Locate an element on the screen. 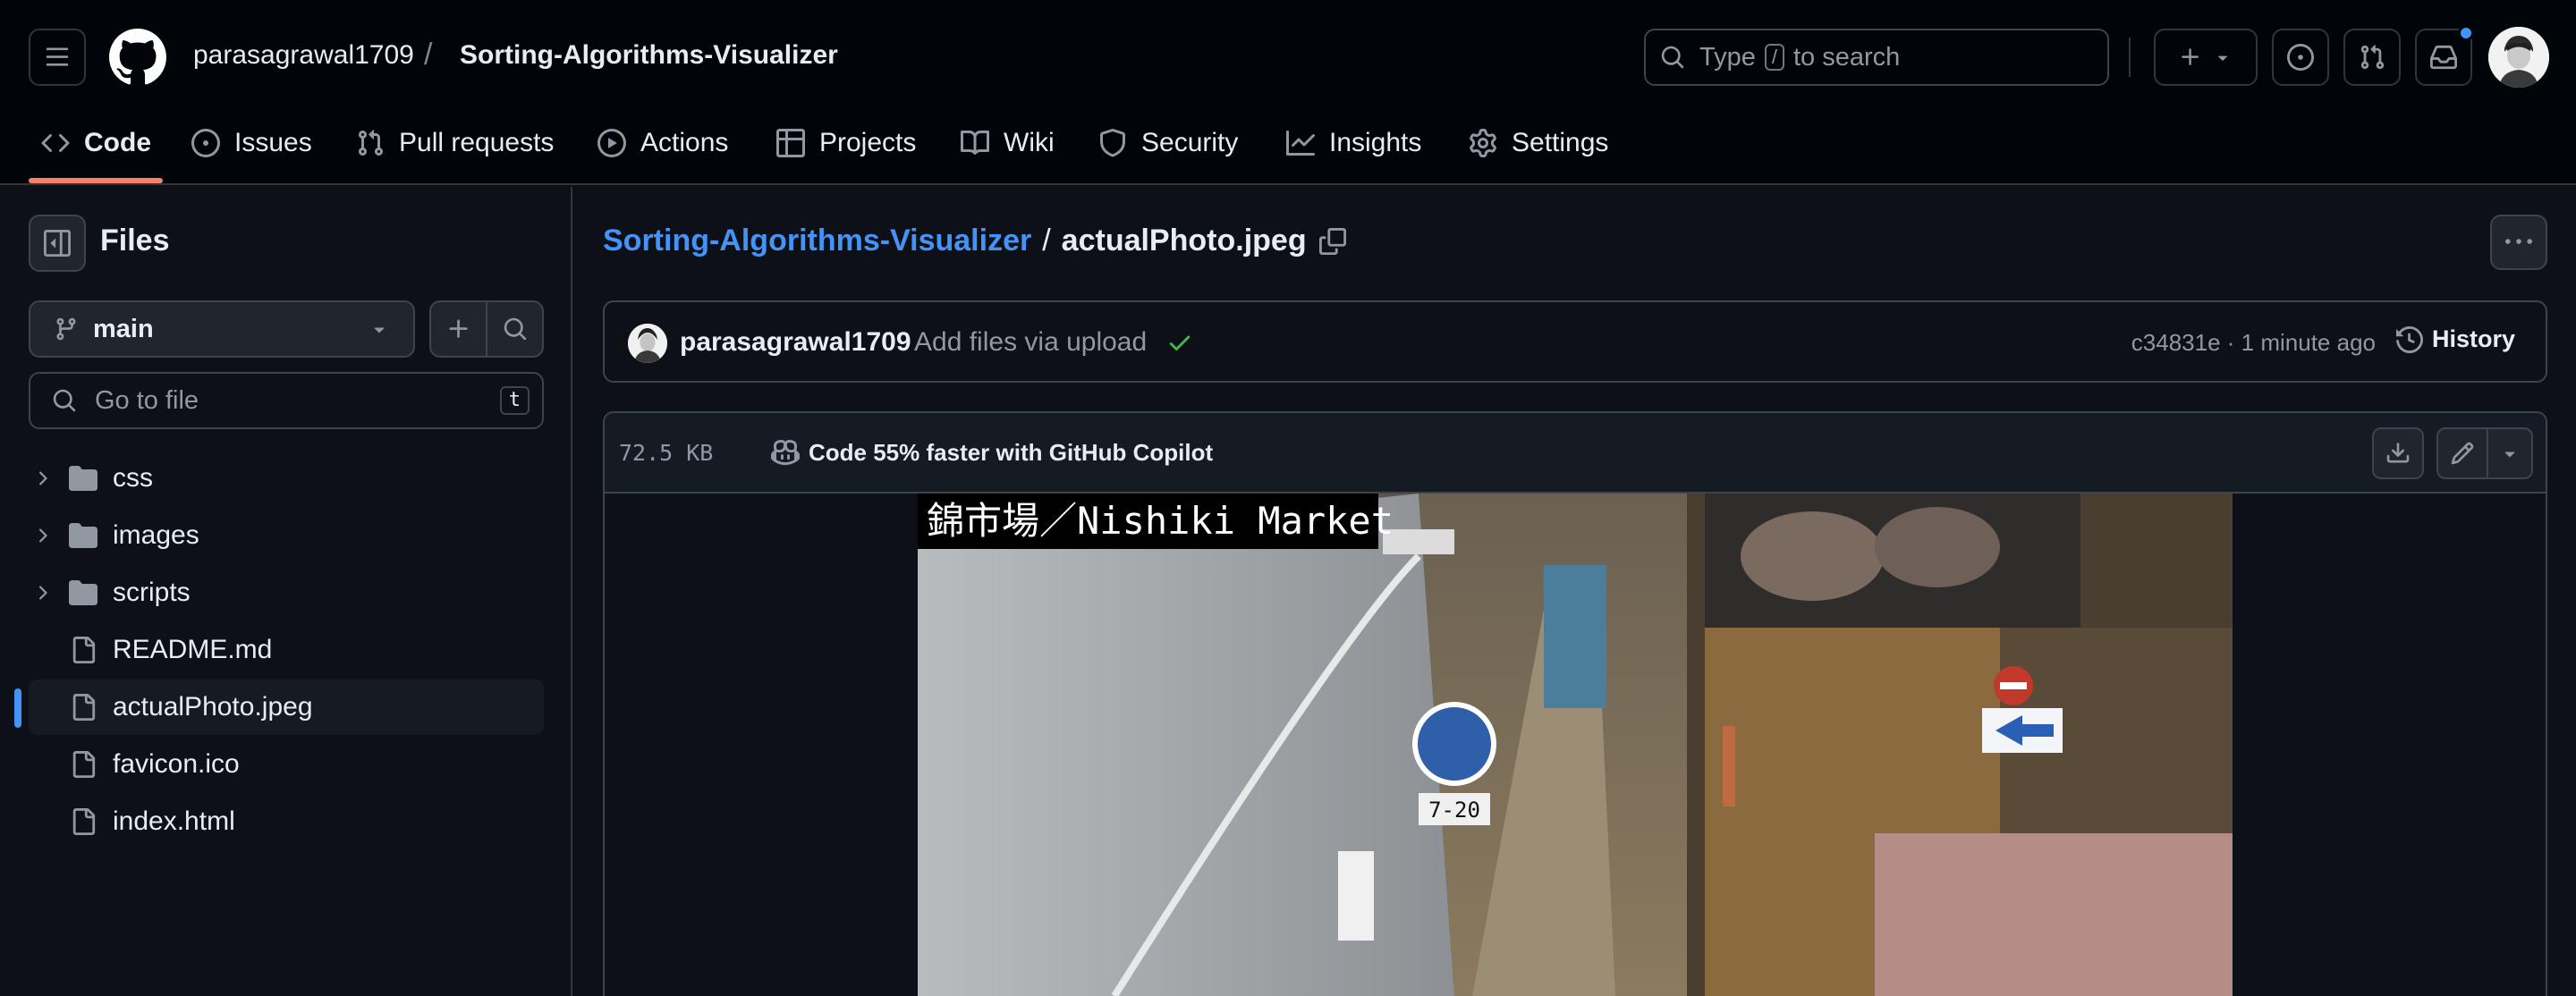 The image size is (2576, 996). image-caption: 錦市場／Nishiki Market is located at coordinates (1156, 521).